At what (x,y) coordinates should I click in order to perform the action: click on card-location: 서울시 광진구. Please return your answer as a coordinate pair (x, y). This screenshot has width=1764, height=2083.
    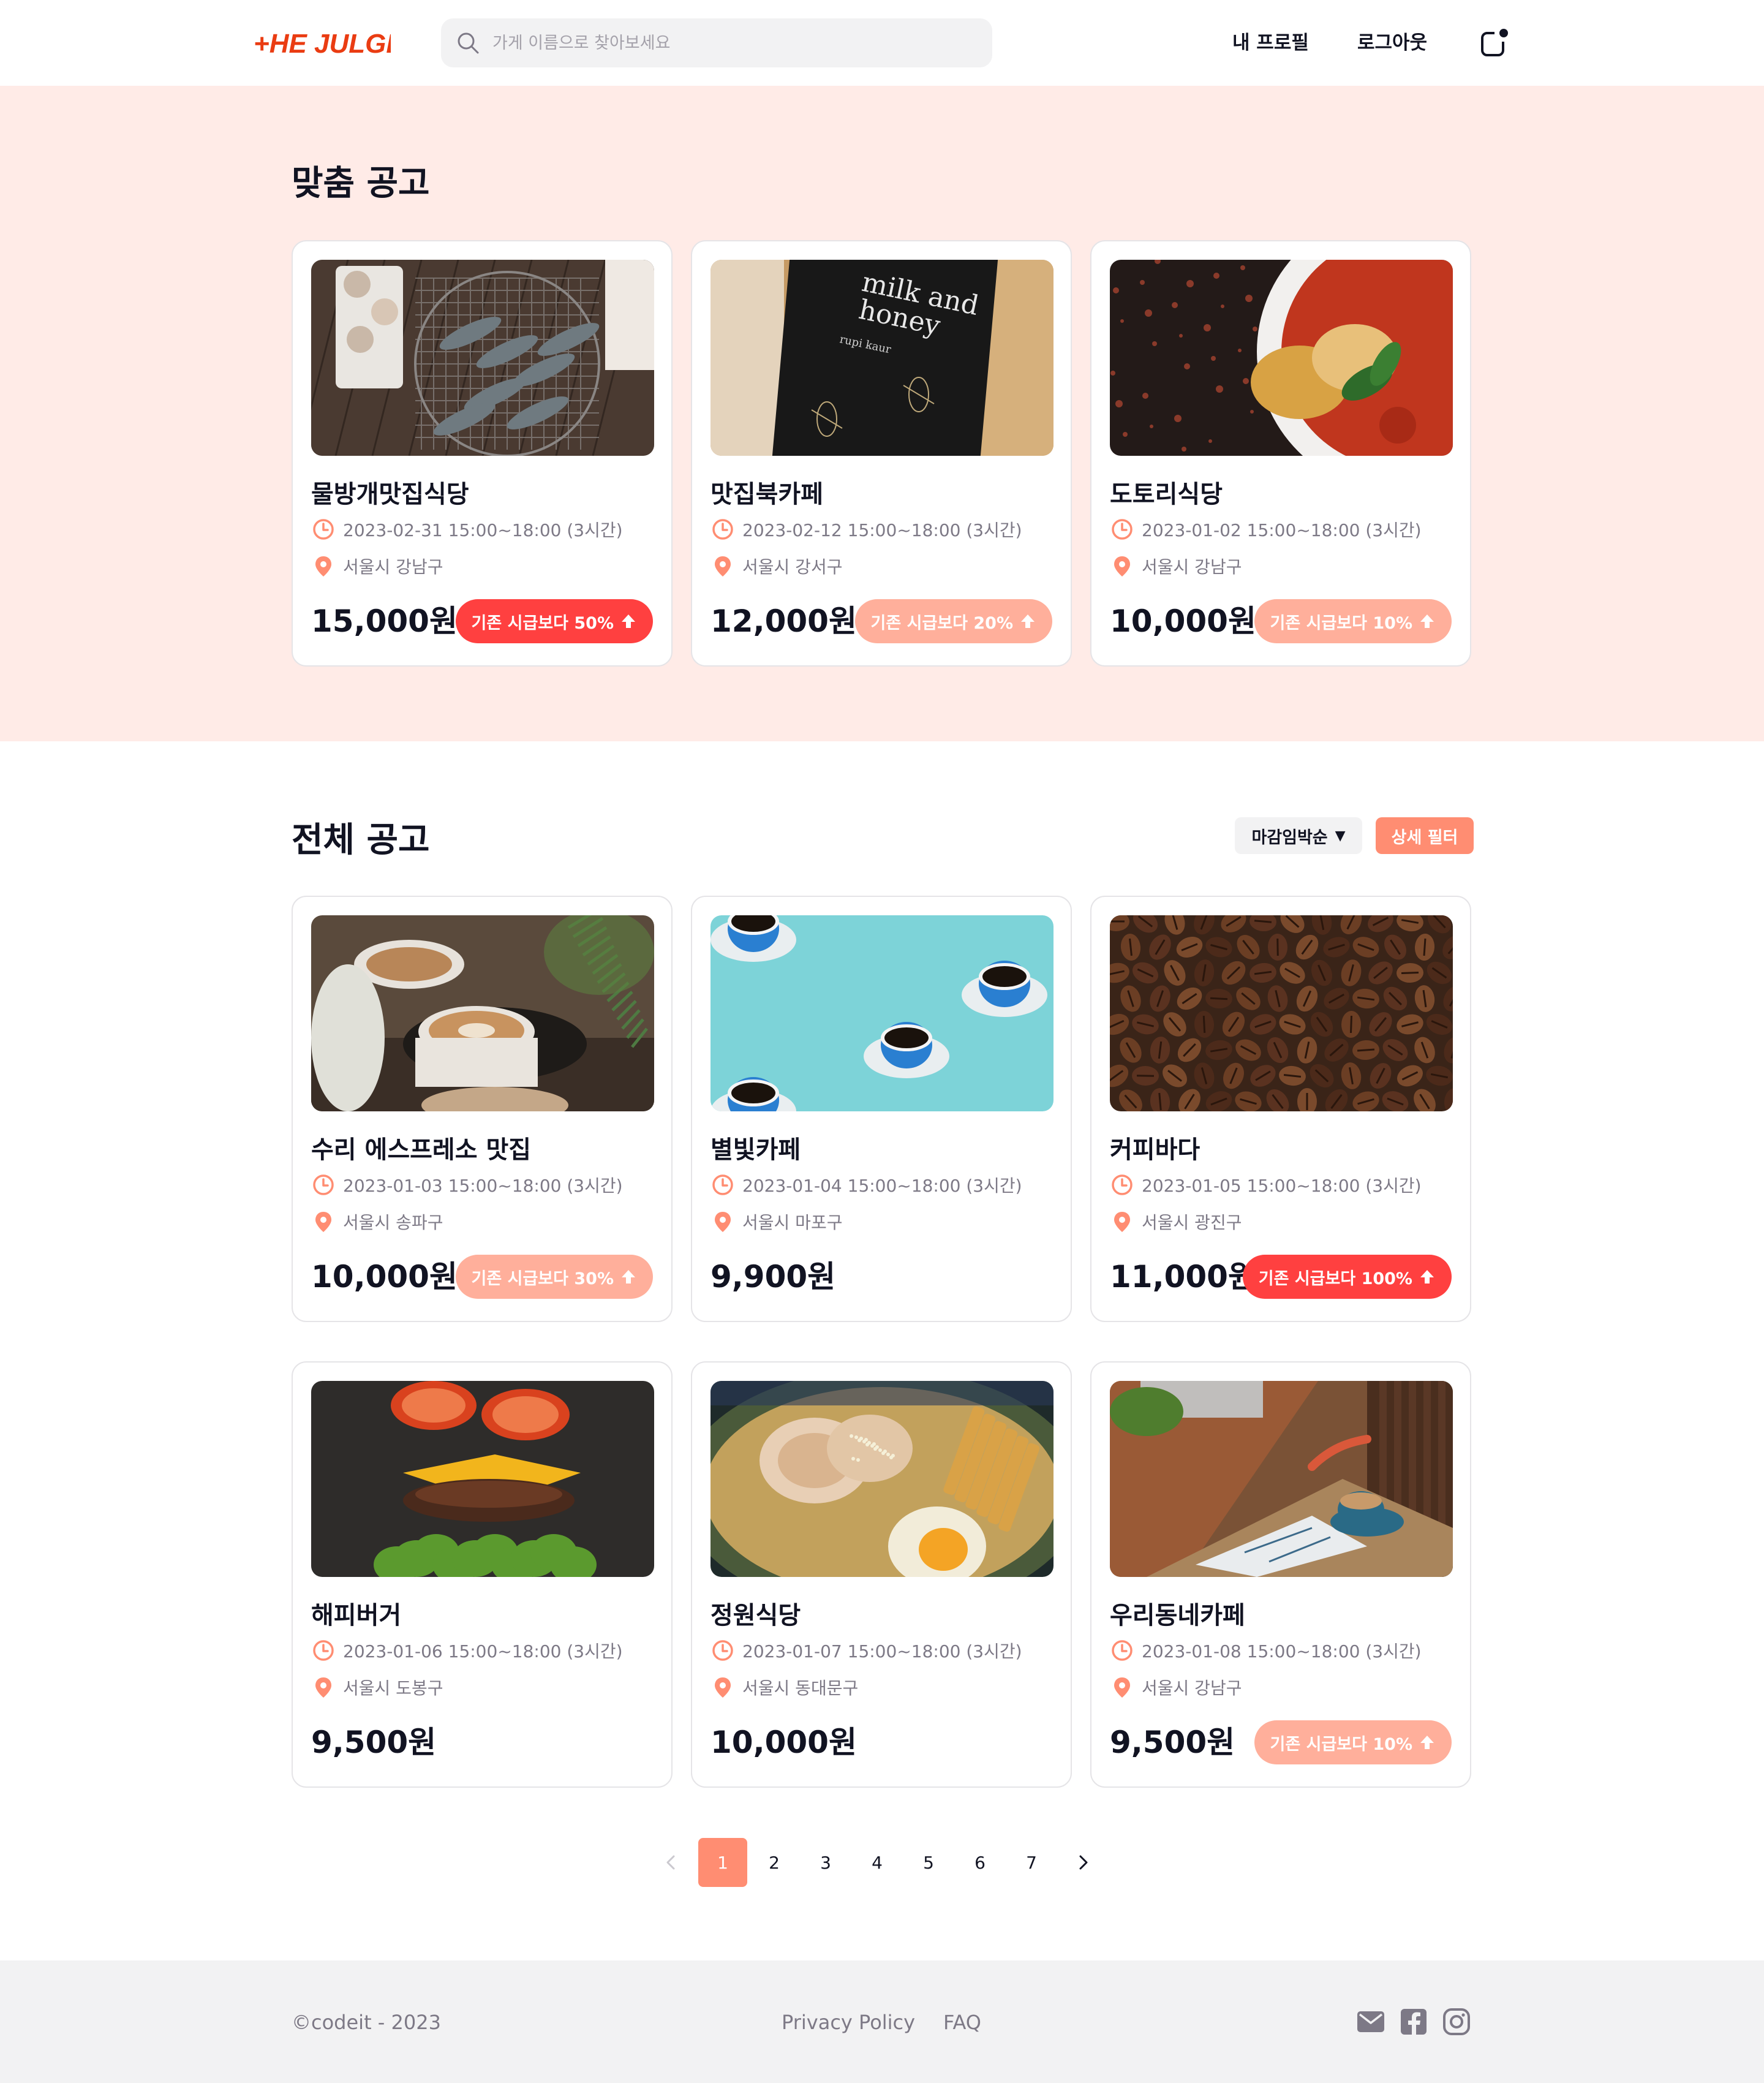
    Looking at the image, I should click on (1176, 1221).